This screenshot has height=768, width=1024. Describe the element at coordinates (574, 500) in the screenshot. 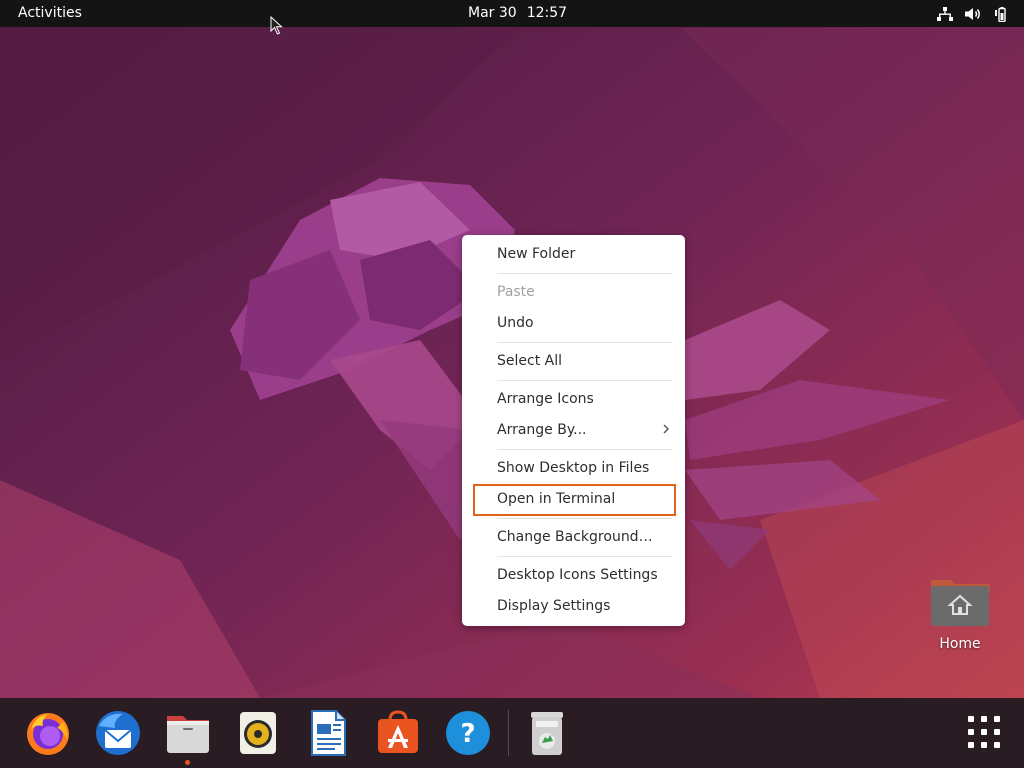

I see `annotation-highlight-box` at that location.